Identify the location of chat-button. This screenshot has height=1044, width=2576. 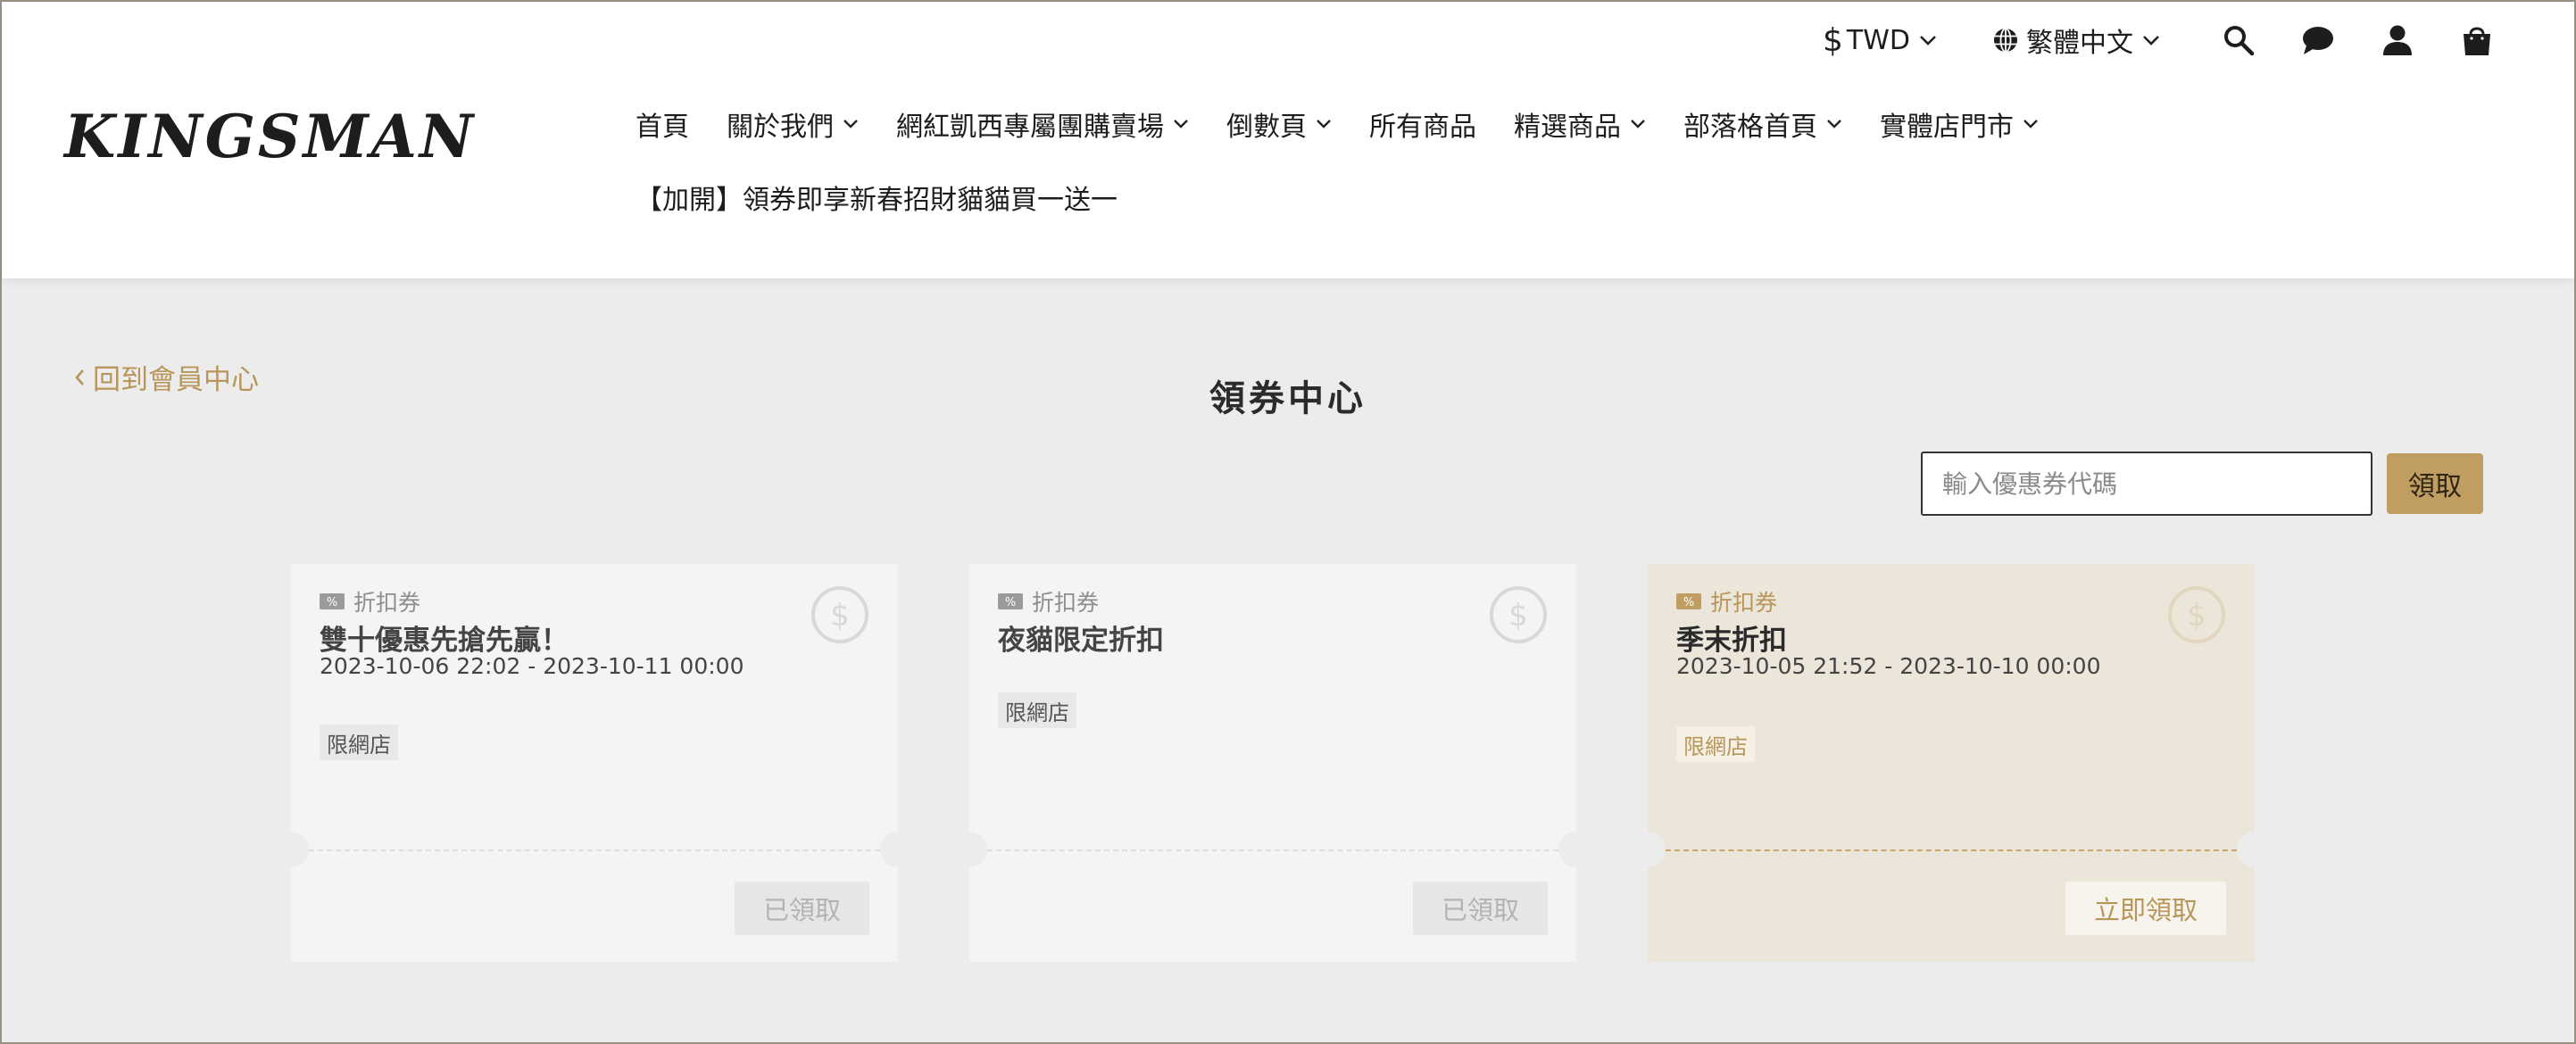
(2318, 40).